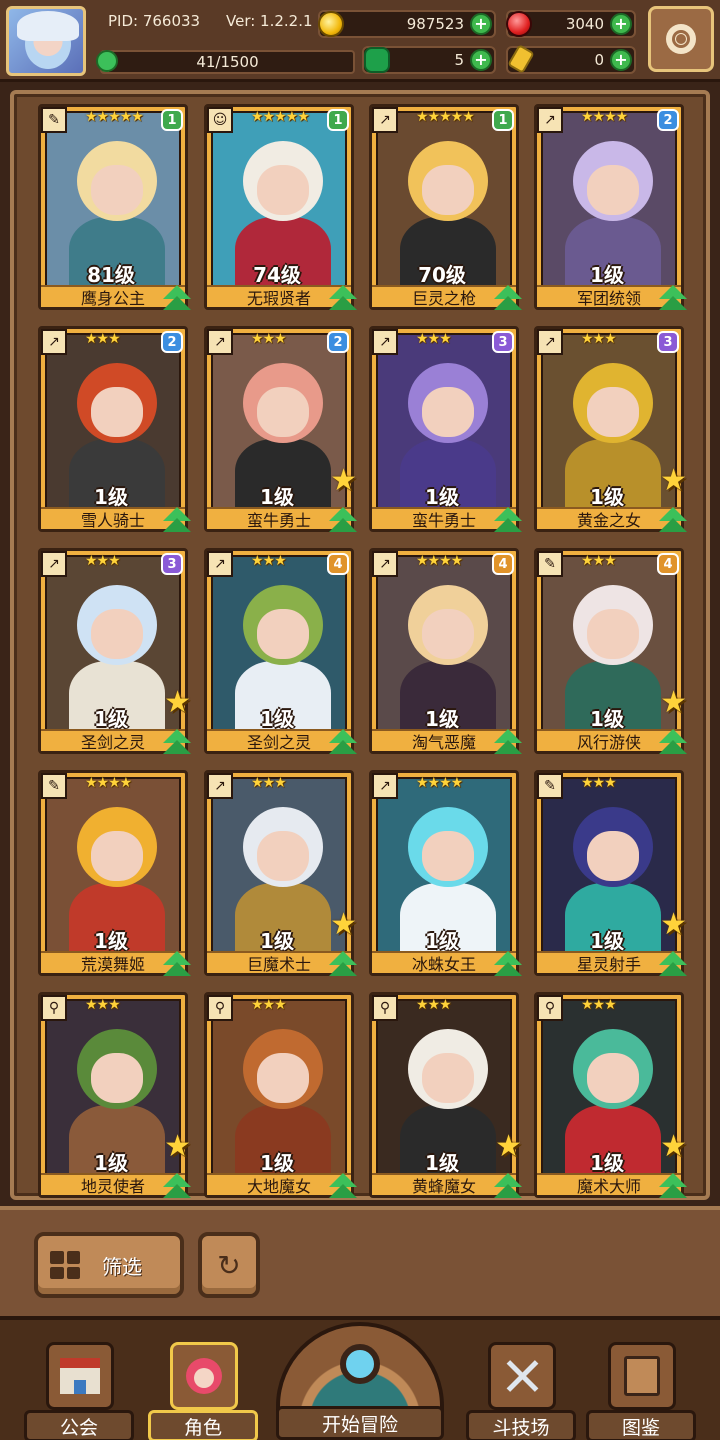 Image resolution: width=720 pixels, height=1440 pixels. Describe the element at coordinates (481, 24) in the screenshot. I see `add-gold-button: +` at that location.